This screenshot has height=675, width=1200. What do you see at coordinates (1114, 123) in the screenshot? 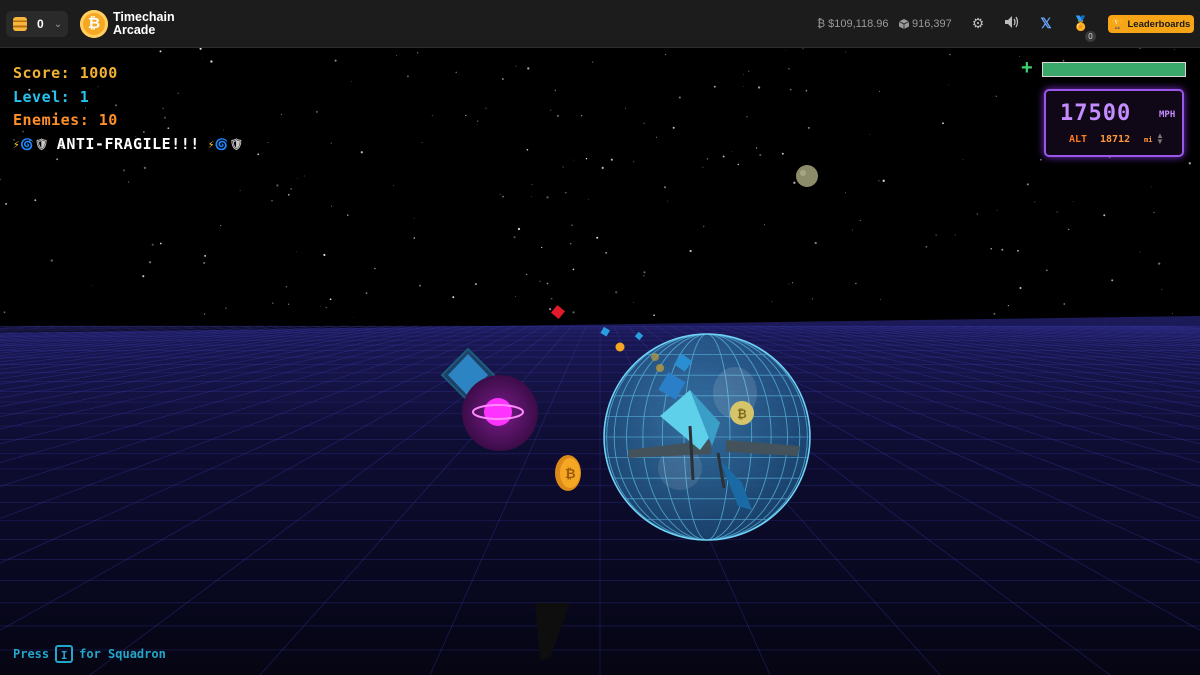
I see `speedometer-panel: 17500 MPH ALT 18712 mi ▲ ▼` at bounding box center [1114, 123].